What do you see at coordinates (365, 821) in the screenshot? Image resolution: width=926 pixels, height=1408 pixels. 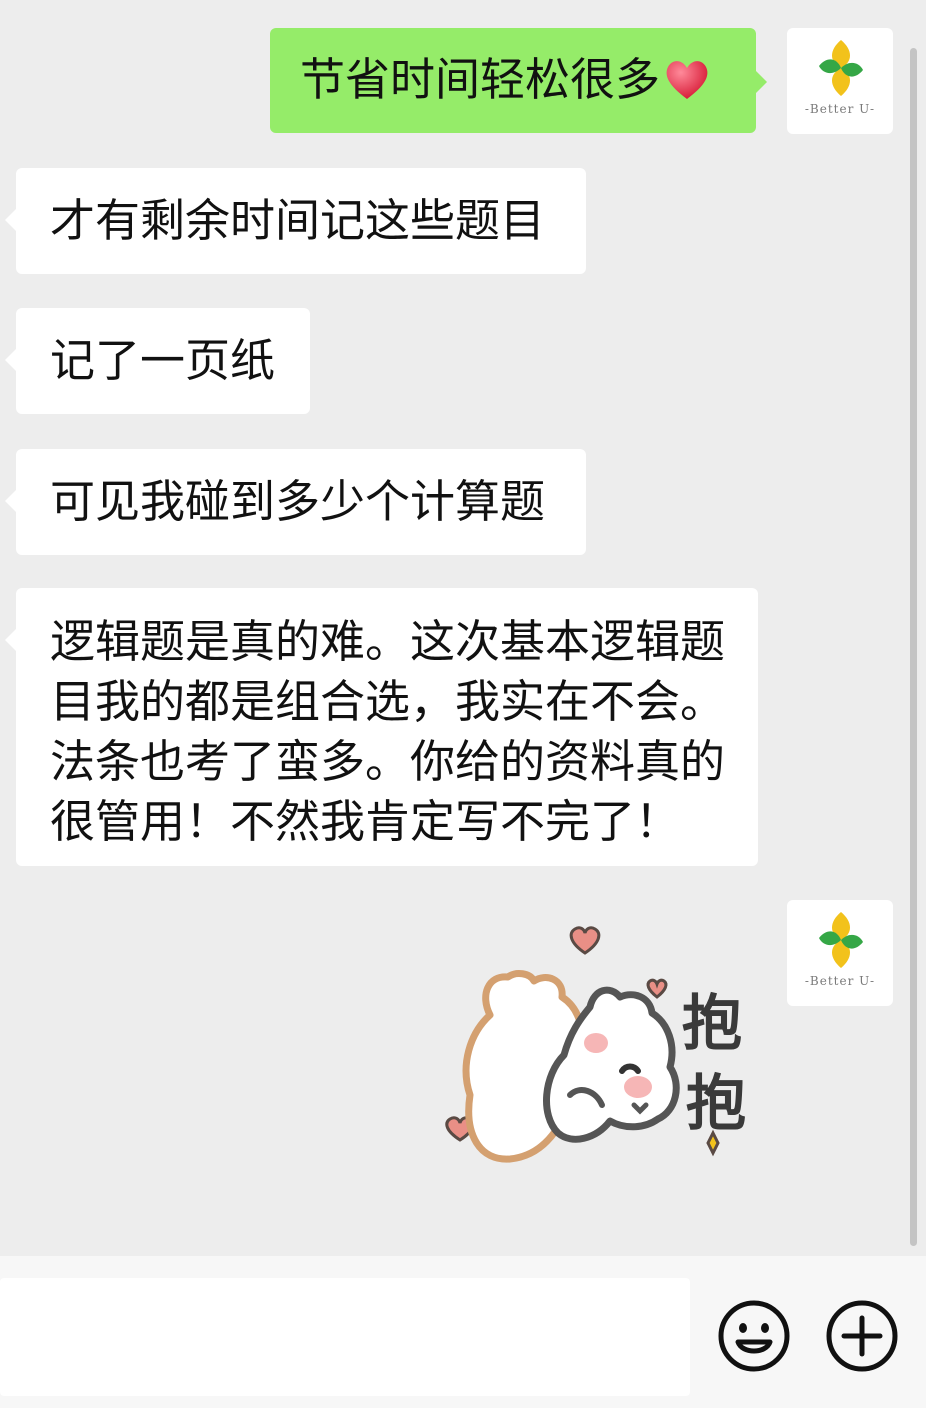 I see `message-text-line: 很管用！不然我肯定写不完了！` at bounding box center [365, 821].